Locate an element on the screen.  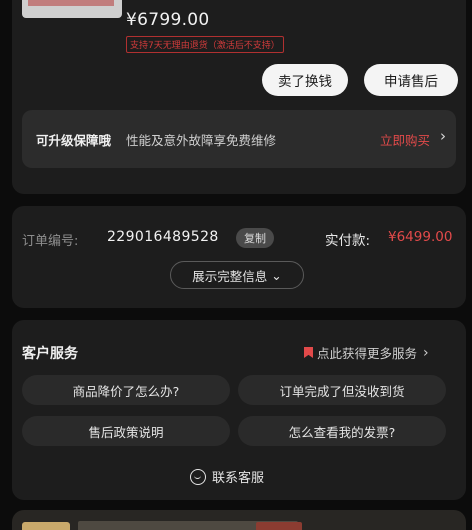
contact-support-label: 联系客服 is located at coordinates (238, 478).